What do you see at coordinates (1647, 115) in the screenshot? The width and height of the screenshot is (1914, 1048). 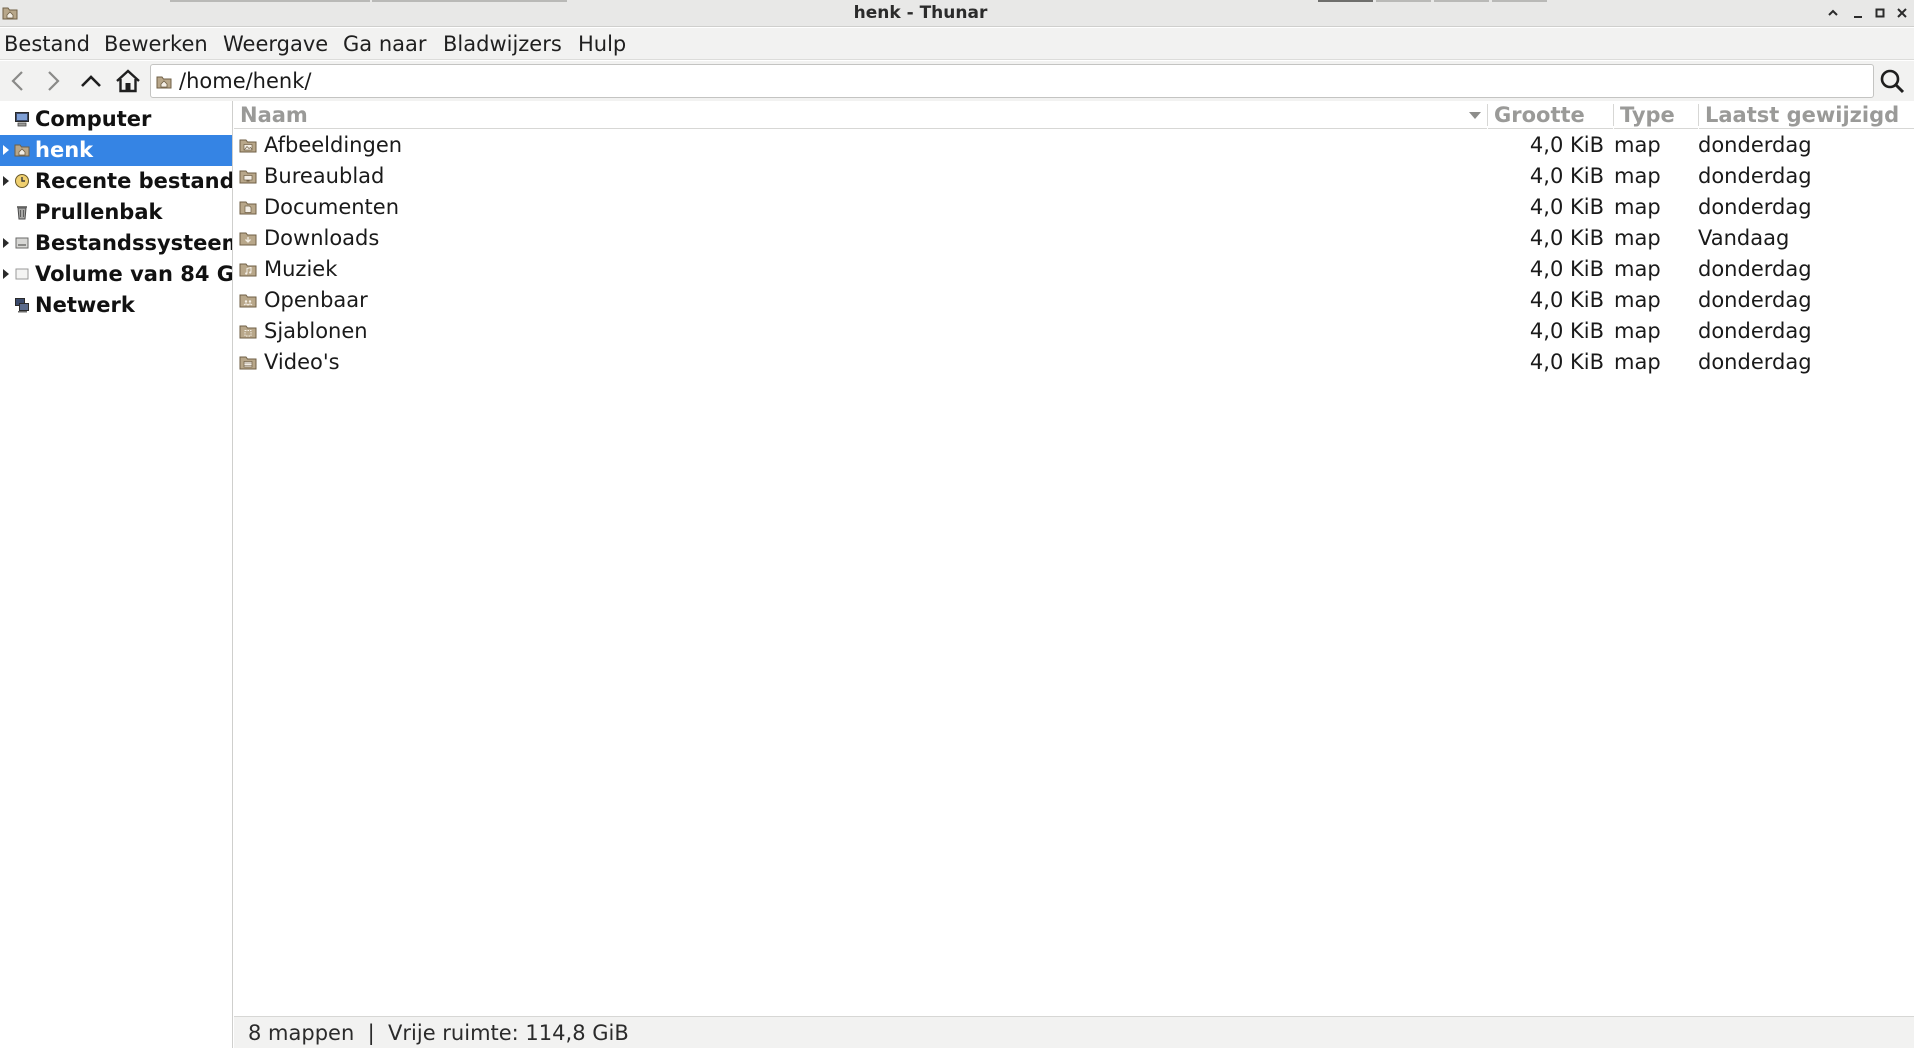 I see `column-header-label: Type` at bounding box center [1647, 115].